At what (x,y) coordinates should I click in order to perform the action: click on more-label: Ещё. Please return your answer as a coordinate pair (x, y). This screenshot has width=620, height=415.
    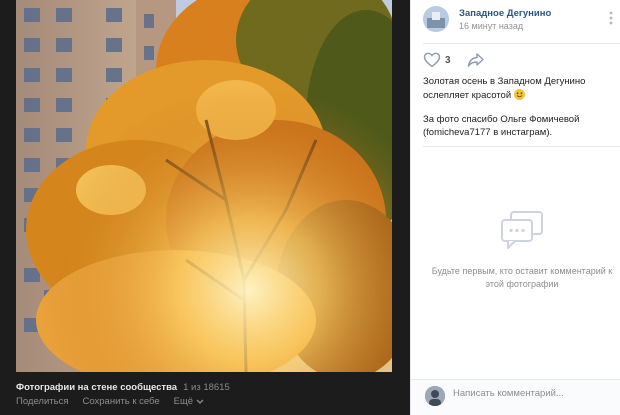
    Looking at the image, I should click on (183, 401).